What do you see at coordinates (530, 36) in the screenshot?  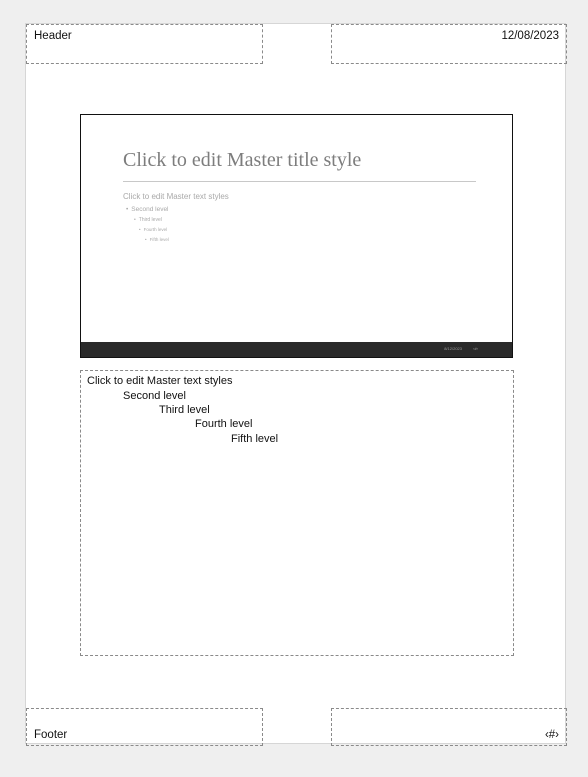 I see `date-text: 12/08/2023` at bounding box center [530, 36].